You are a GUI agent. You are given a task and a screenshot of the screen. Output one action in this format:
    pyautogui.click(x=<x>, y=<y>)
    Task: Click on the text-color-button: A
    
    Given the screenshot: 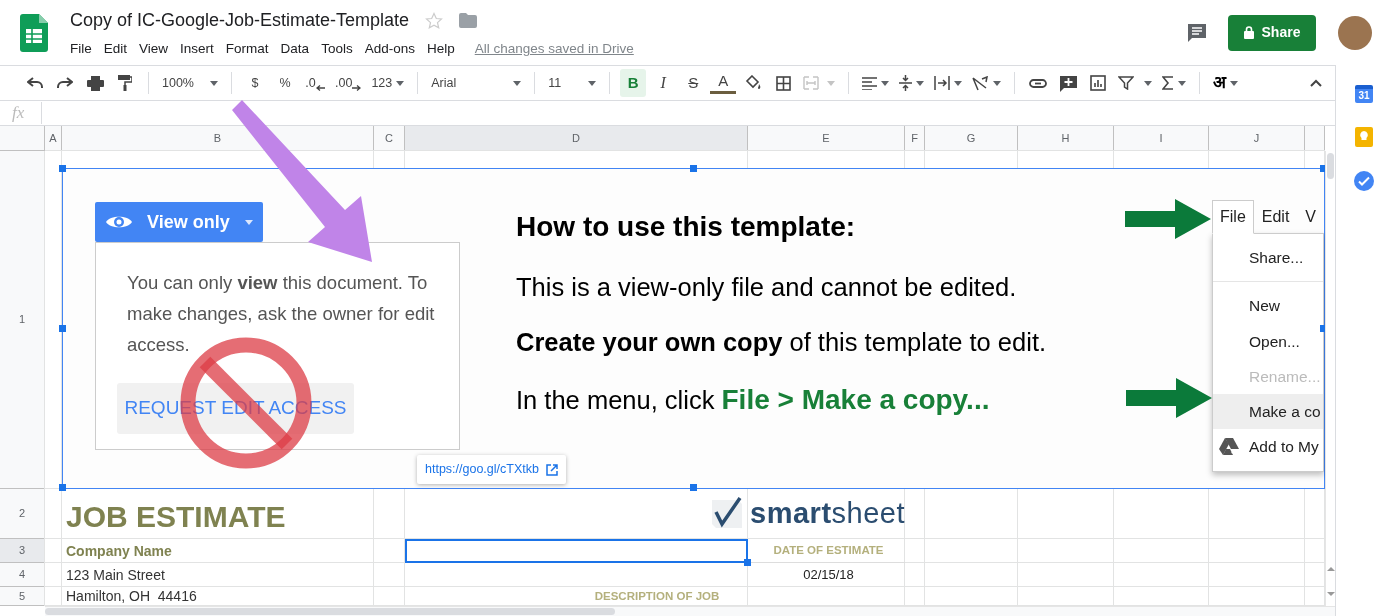 What is the action you would take?
    pyautogui.click(x=723, y=83)
    